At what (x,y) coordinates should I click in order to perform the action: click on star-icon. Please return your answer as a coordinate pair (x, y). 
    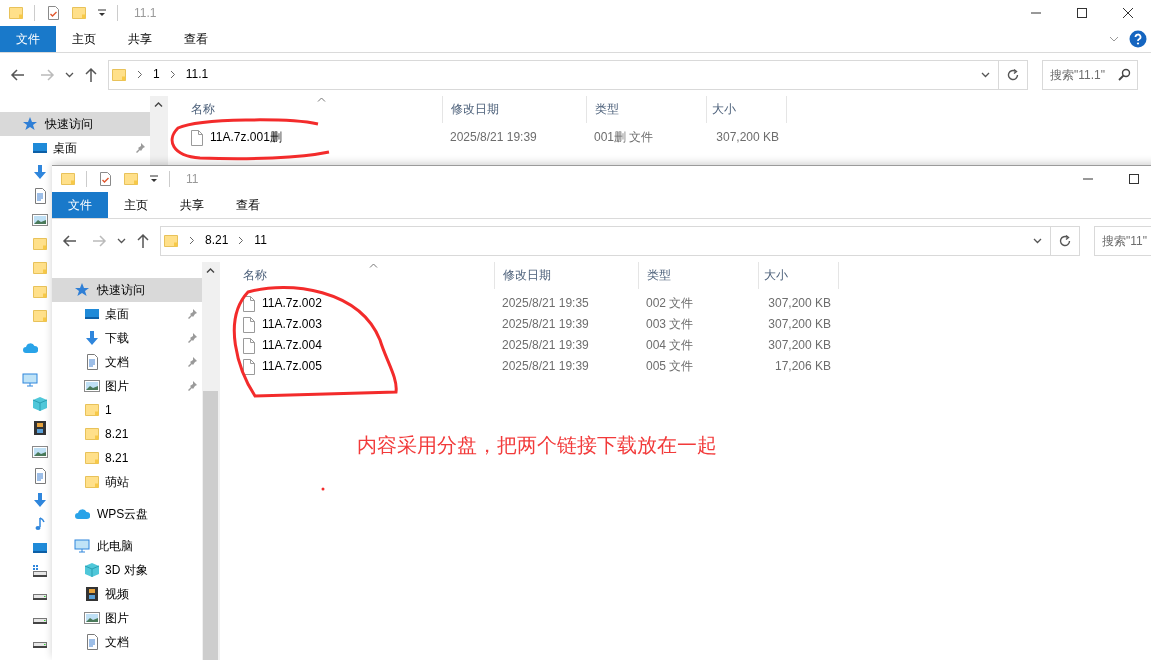
    Looking at the image, I should click on (30, 124).